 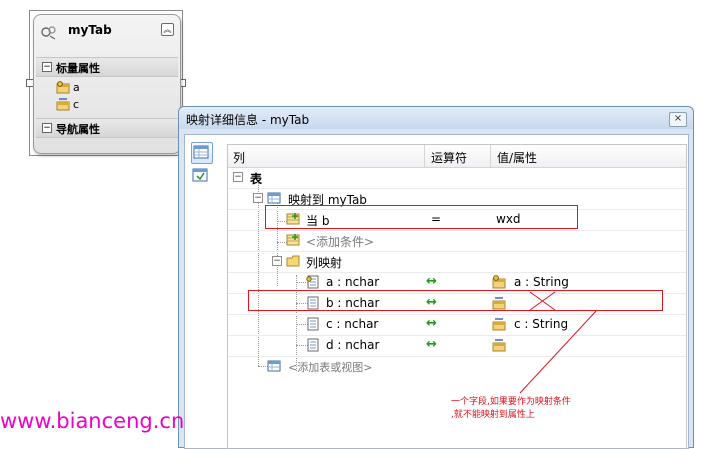 What do you see at coordinates (493, 415) in the screenshot?
I see `annotation-line-2: ,就不能映射到属性上` at bounding box center [493, 415].